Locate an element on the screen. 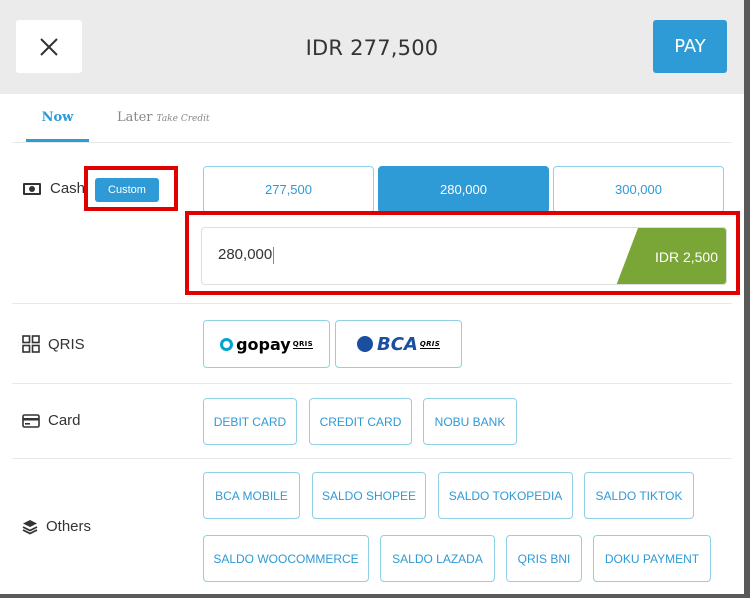  total-amount-title: IDR 277,500 is located at coordinates (372, 48).